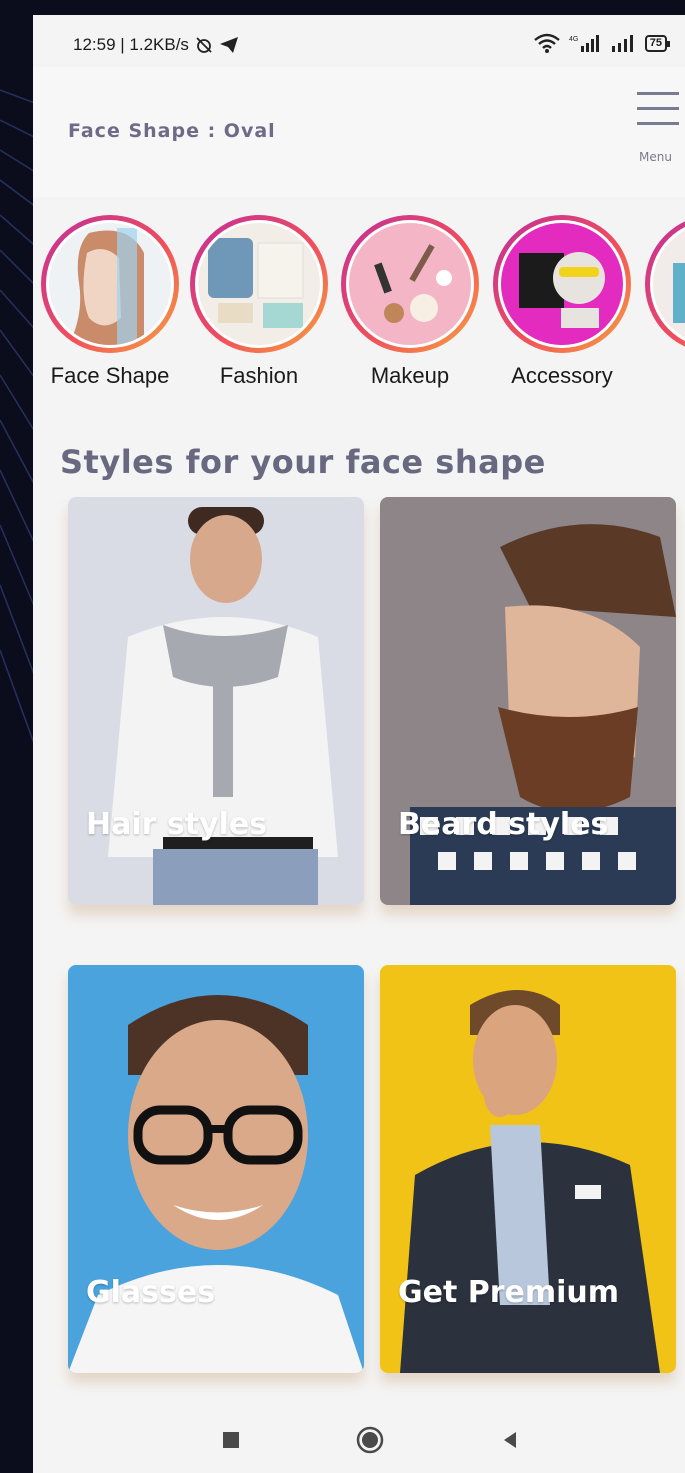  I want to click on menu-label: Menu, so click(655, 157).